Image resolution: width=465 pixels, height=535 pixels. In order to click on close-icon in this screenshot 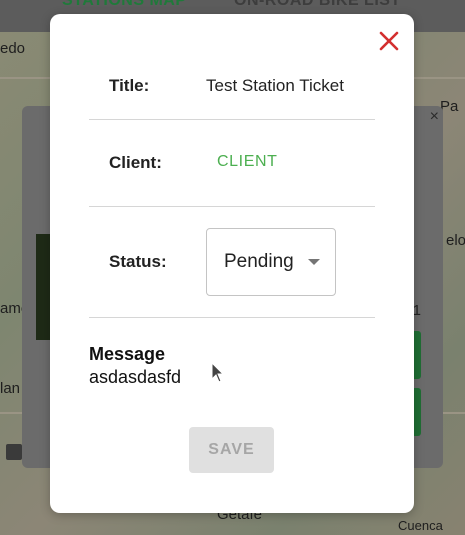, I will do `click(389, 41)`.